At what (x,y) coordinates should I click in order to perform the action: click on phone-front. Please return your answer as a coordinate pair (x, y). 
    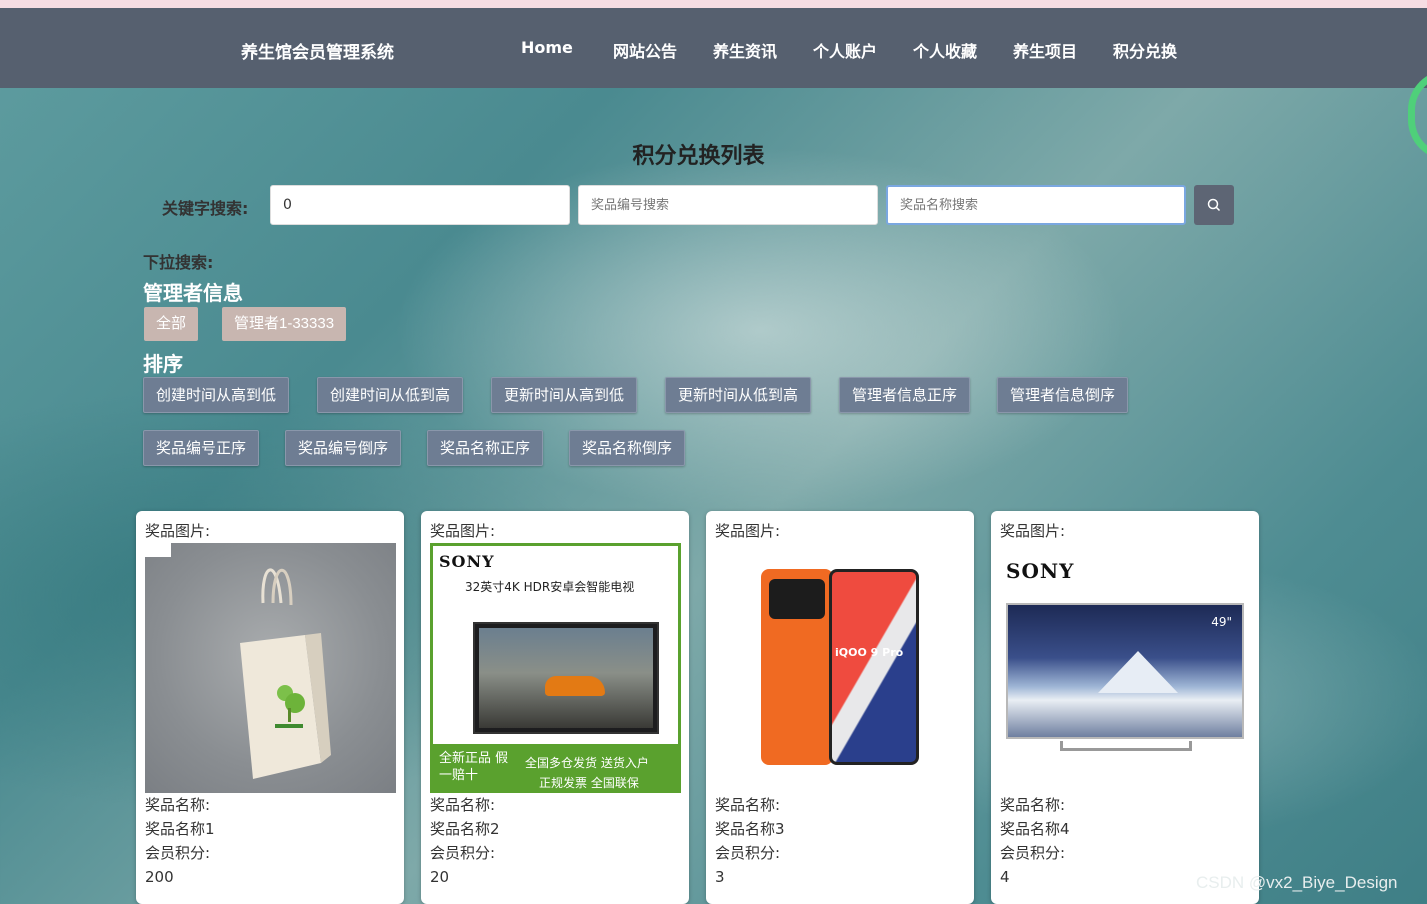
    Looking at the image, I should click on (874, 667).